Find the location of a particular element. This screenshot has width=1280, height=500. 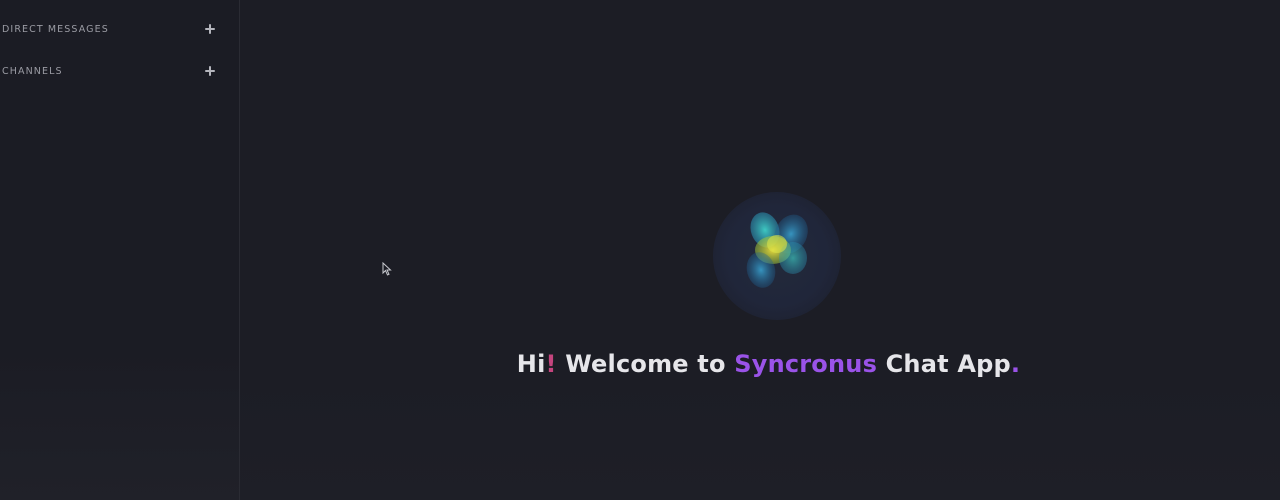

channels-label: CHANNELS is located at coordinates (32, 71).